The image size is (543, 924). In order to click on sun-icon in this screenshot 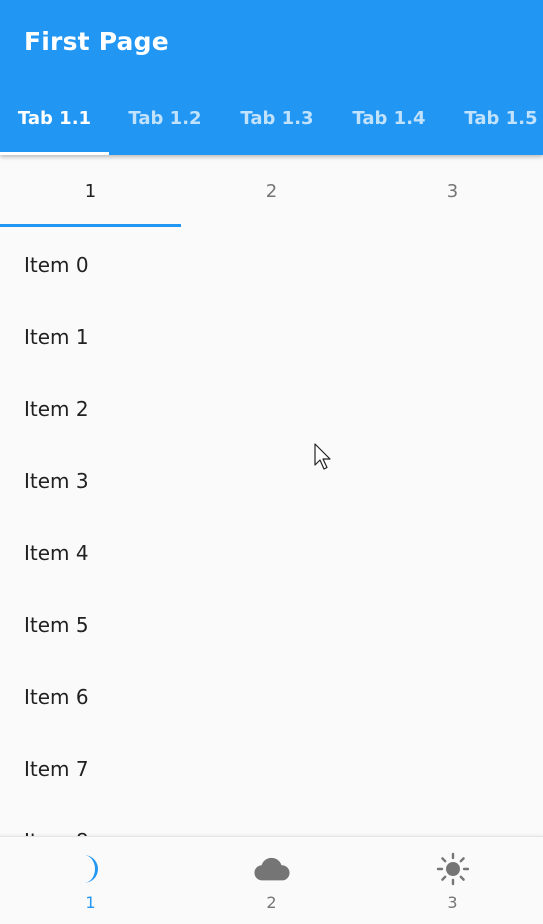, I will do `click(453, 869)`.